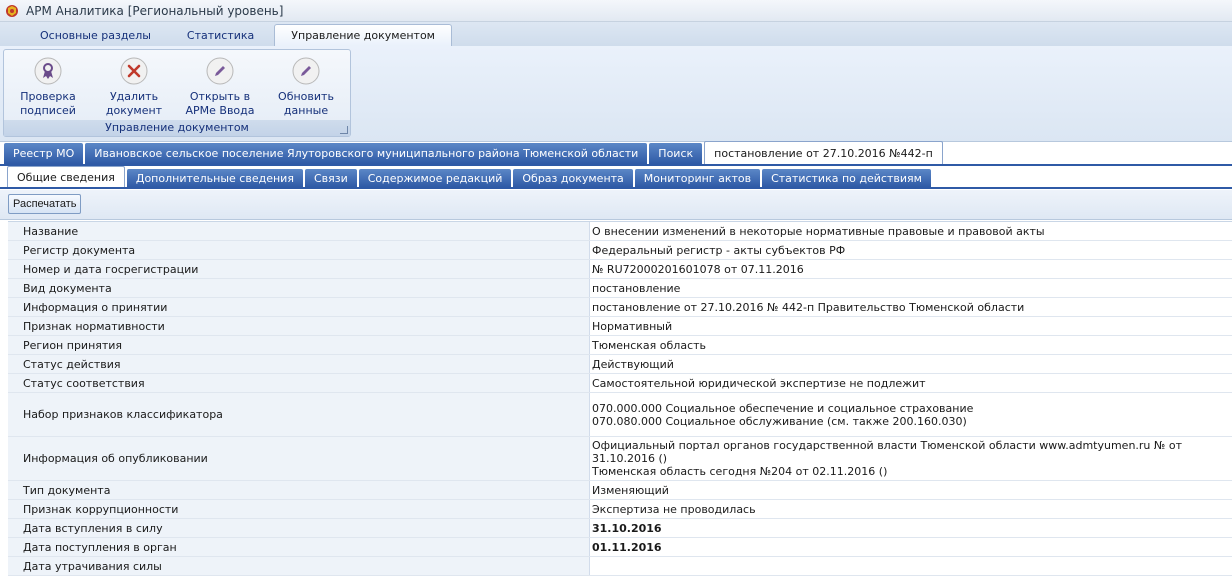 Image resolution: width=1232 pixels, height=580 pixels. What do you see at coordinates (649, 345) in the screenshot?
I see `property-value: Тюменская область` at bounding box center [649, 345].